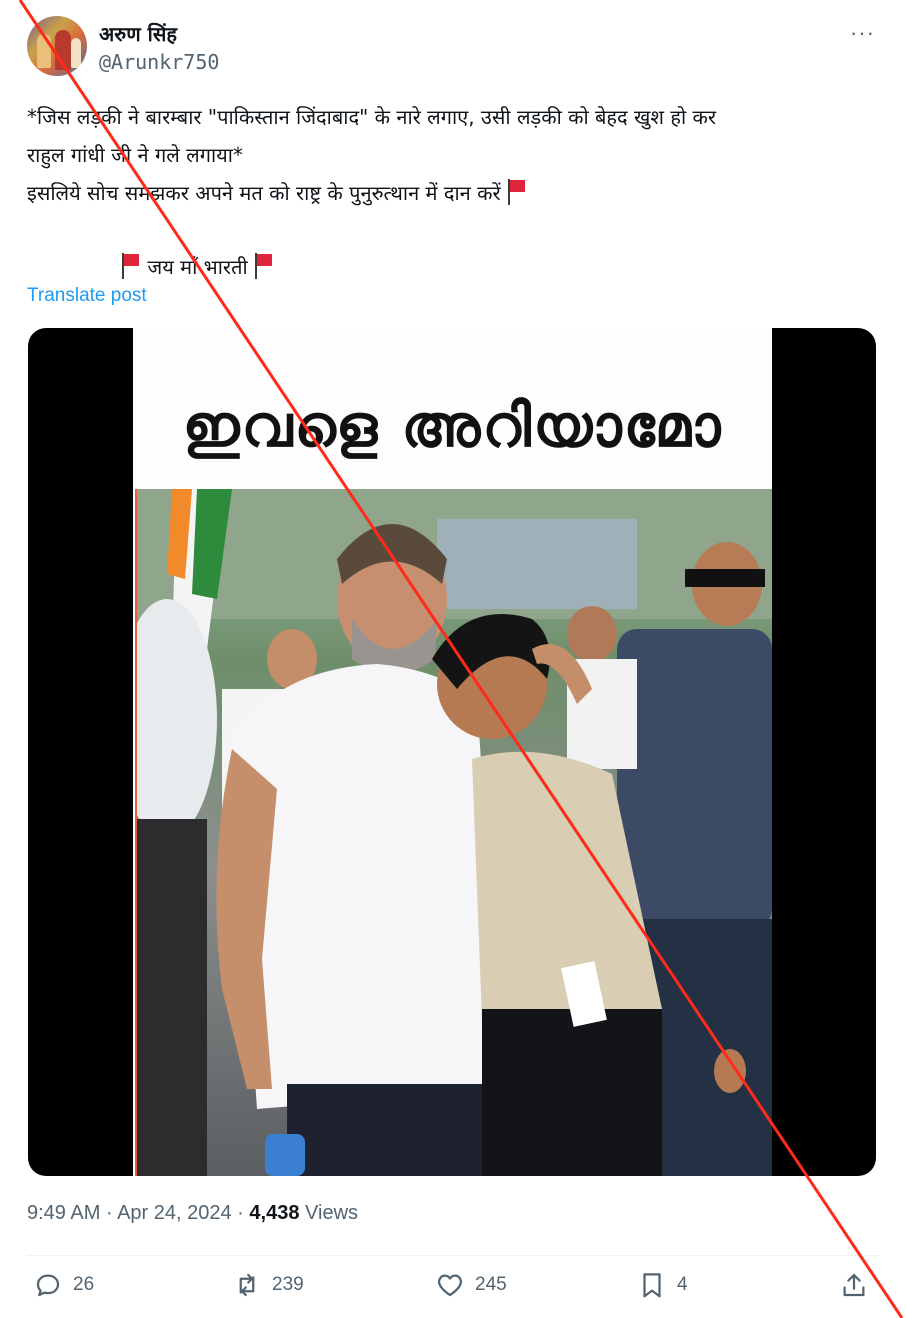 The image size is (906, 1318). What do you see at coordinates (159, 62) in the screenshot?
I see `author-handle: @Arunkr750` at bounding box center [159, 62].